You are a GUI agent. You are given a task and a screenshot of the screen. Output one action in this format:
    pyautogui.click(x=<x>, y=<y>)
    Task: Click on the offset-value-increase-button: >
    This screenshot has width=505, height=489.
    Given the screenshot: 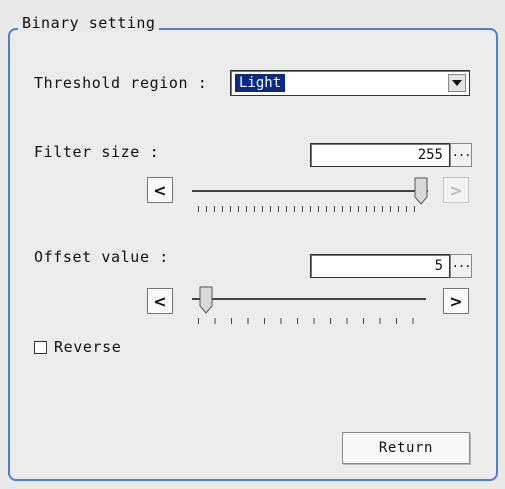 What is the action you would take?
    pyautogui.click(x=456, y=301)
    